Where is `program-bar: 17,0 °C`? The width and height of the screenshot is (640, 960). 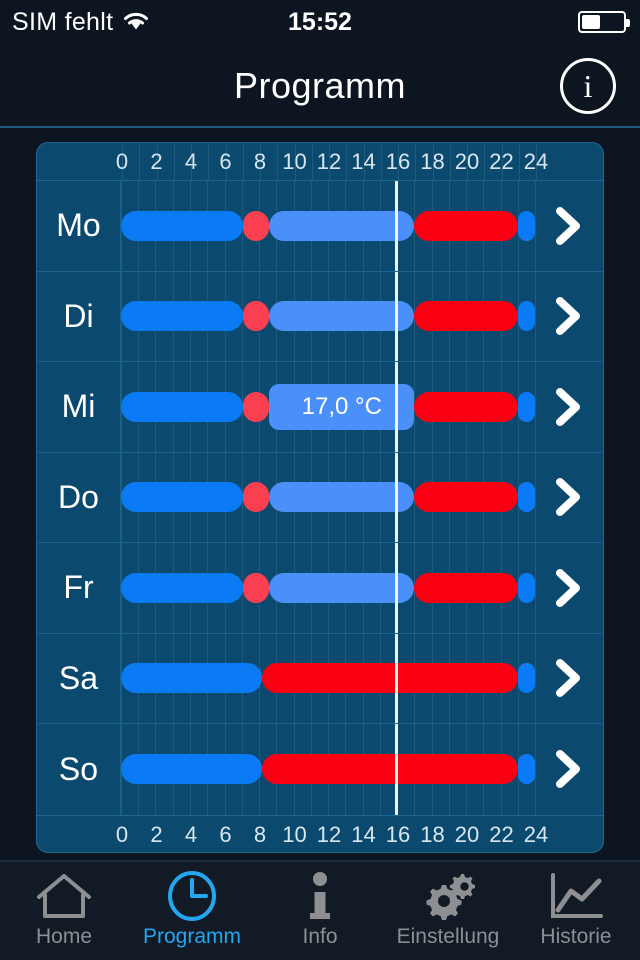 program-bar: 17,0 °C is located at coordinates (328, 406).